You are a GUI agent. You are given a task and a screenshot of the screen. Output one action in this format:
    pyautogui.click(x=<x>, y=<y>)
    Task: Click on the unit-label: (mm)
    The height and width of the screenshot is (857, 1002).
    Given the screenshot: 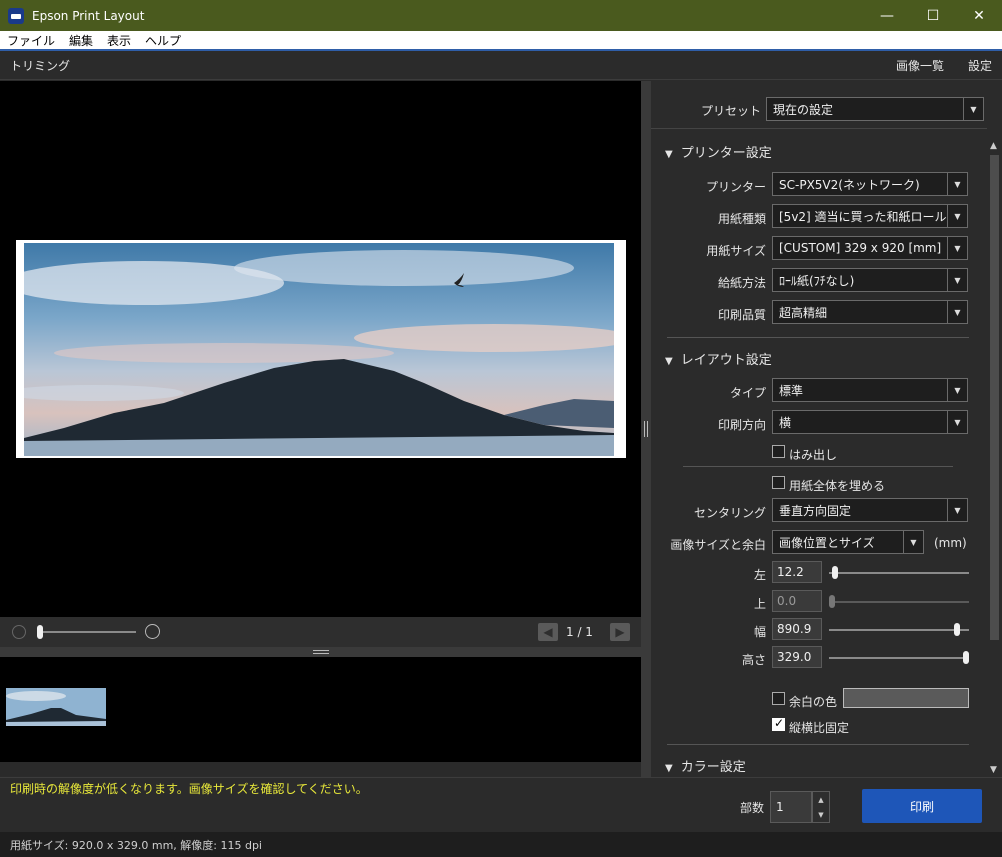 What is the action you would take?
    pyautogui.click(x=950, y=543)
    